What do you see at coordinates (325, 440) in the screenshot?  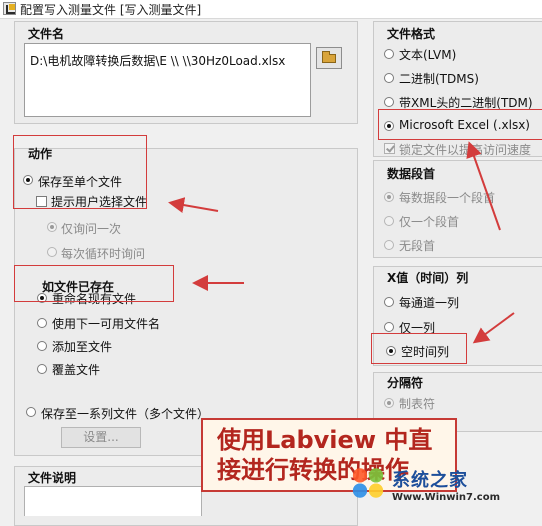 I see `callout-line-1: 使用Labview 中直` at bounding box center [325, 440].